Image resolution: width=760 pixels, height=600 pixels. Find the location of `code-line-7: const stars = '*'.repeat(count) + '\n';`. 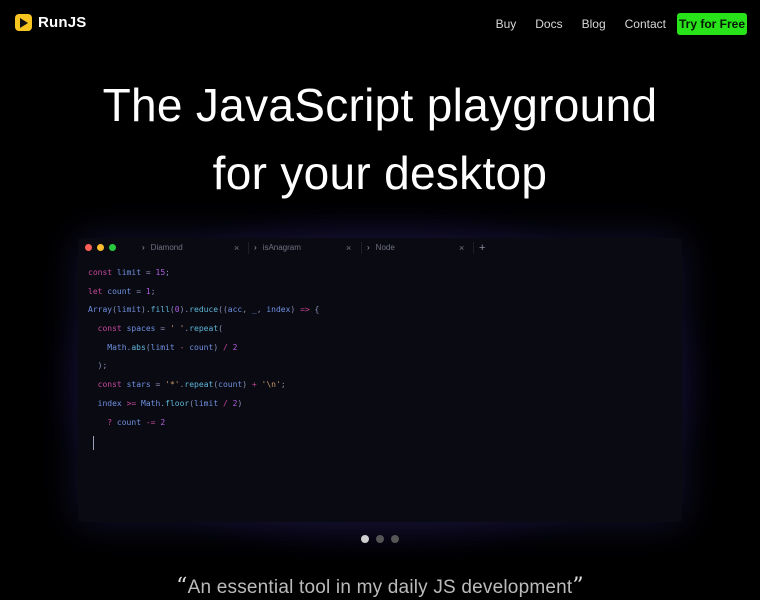

code-line-7: const stars = '*'.repeat(count) + '\n'; is located at coordinates (191, 385).